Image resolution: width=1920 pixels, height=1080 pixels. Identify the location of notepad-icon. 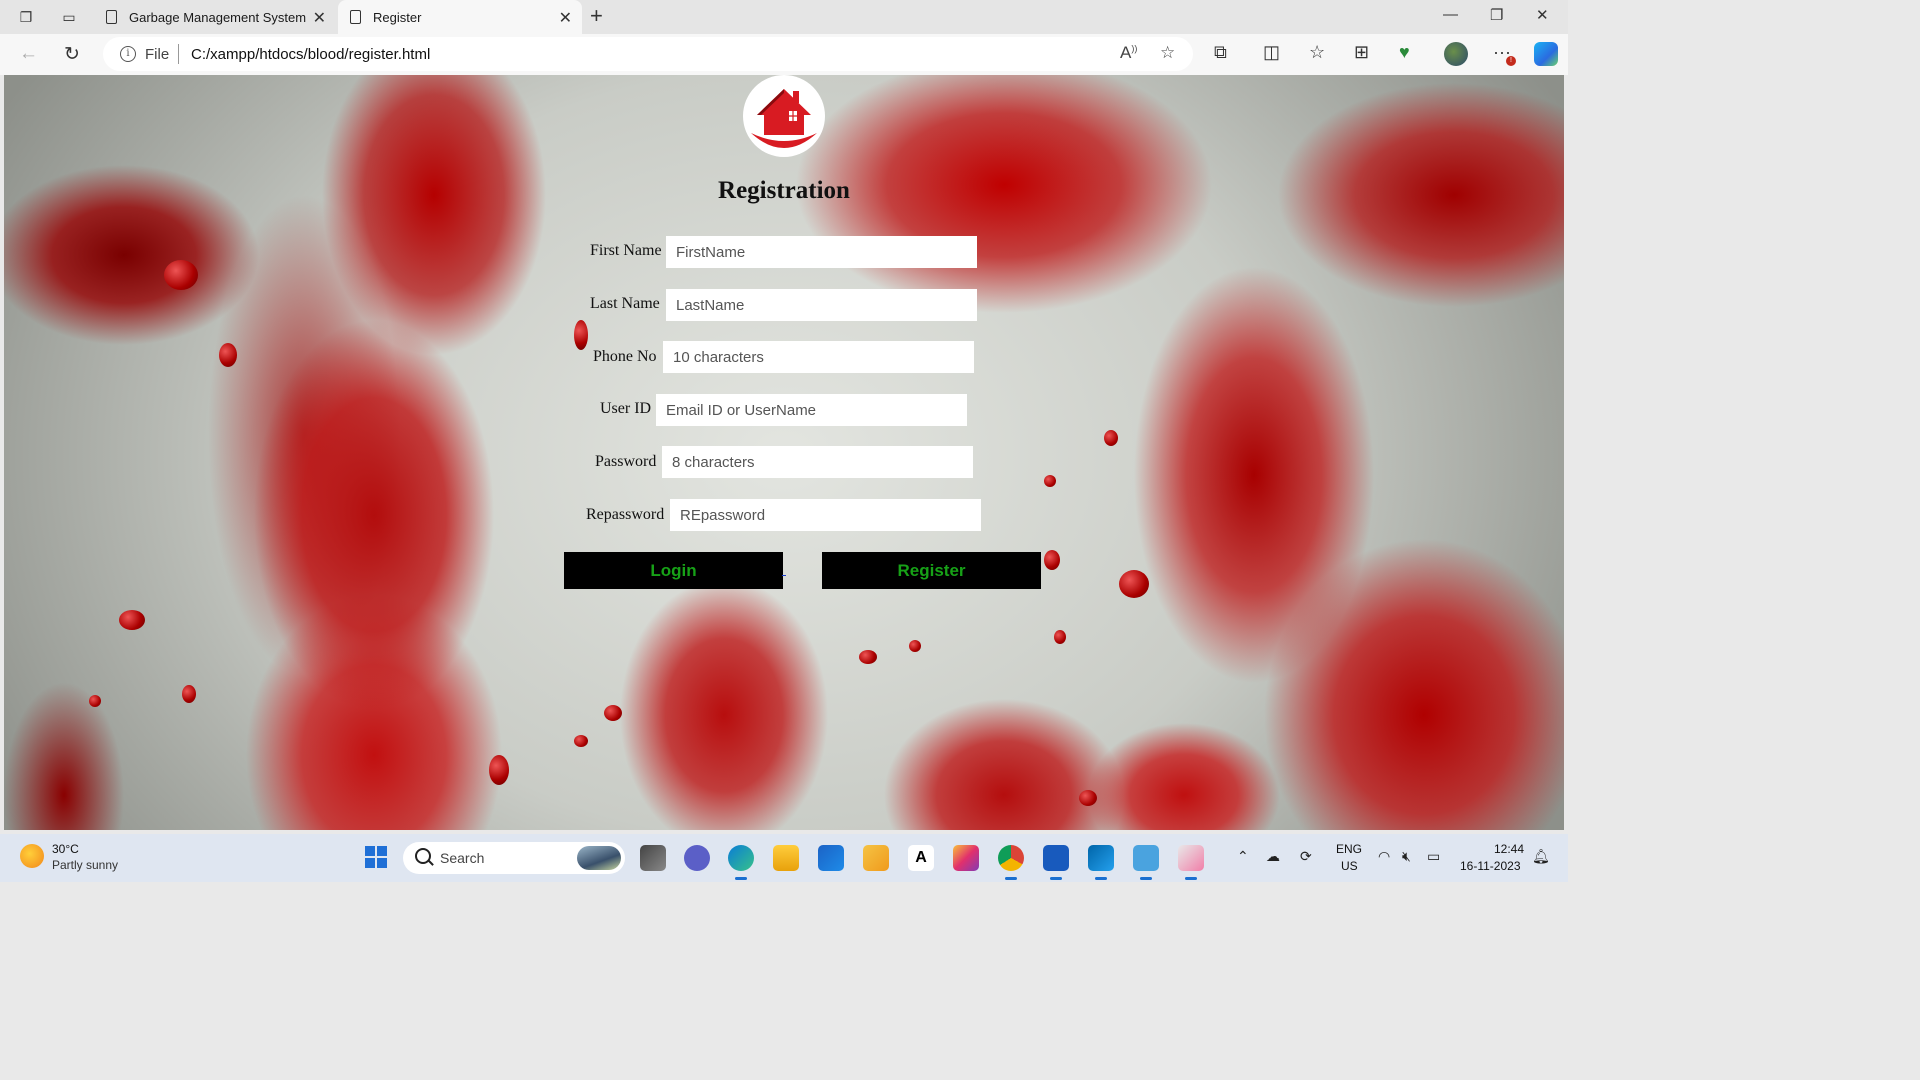
(1146, 862).